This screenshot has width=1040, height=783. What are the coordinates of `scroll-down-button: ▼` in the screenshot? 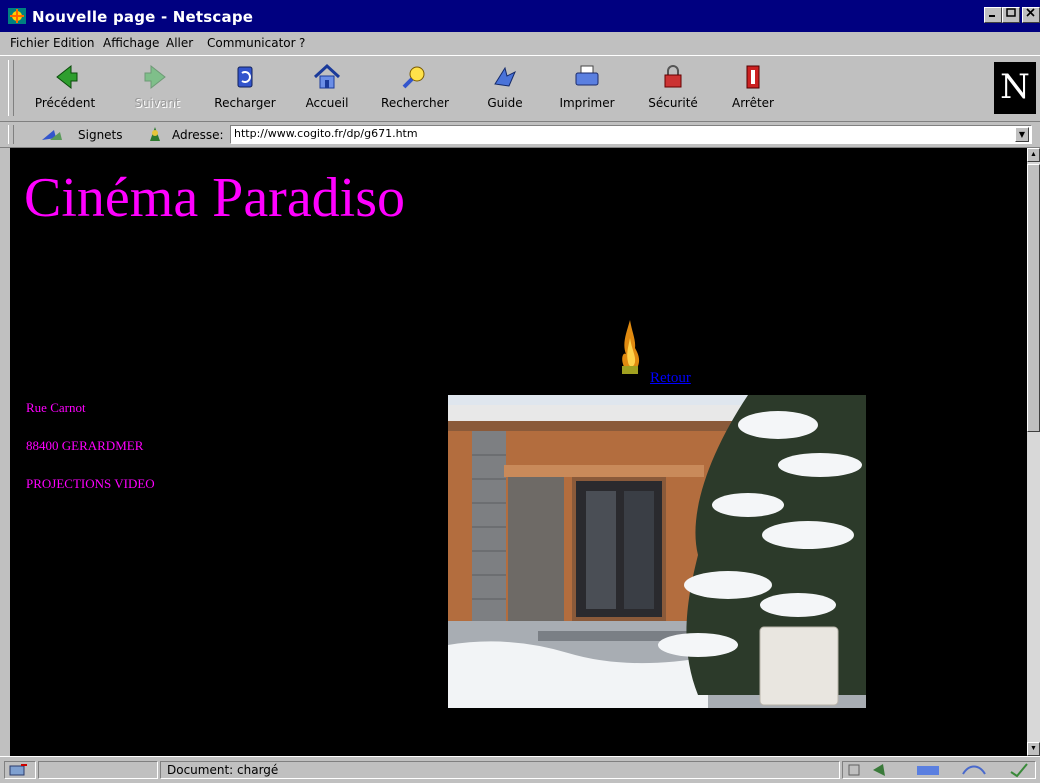 It's located at (1033, 749).